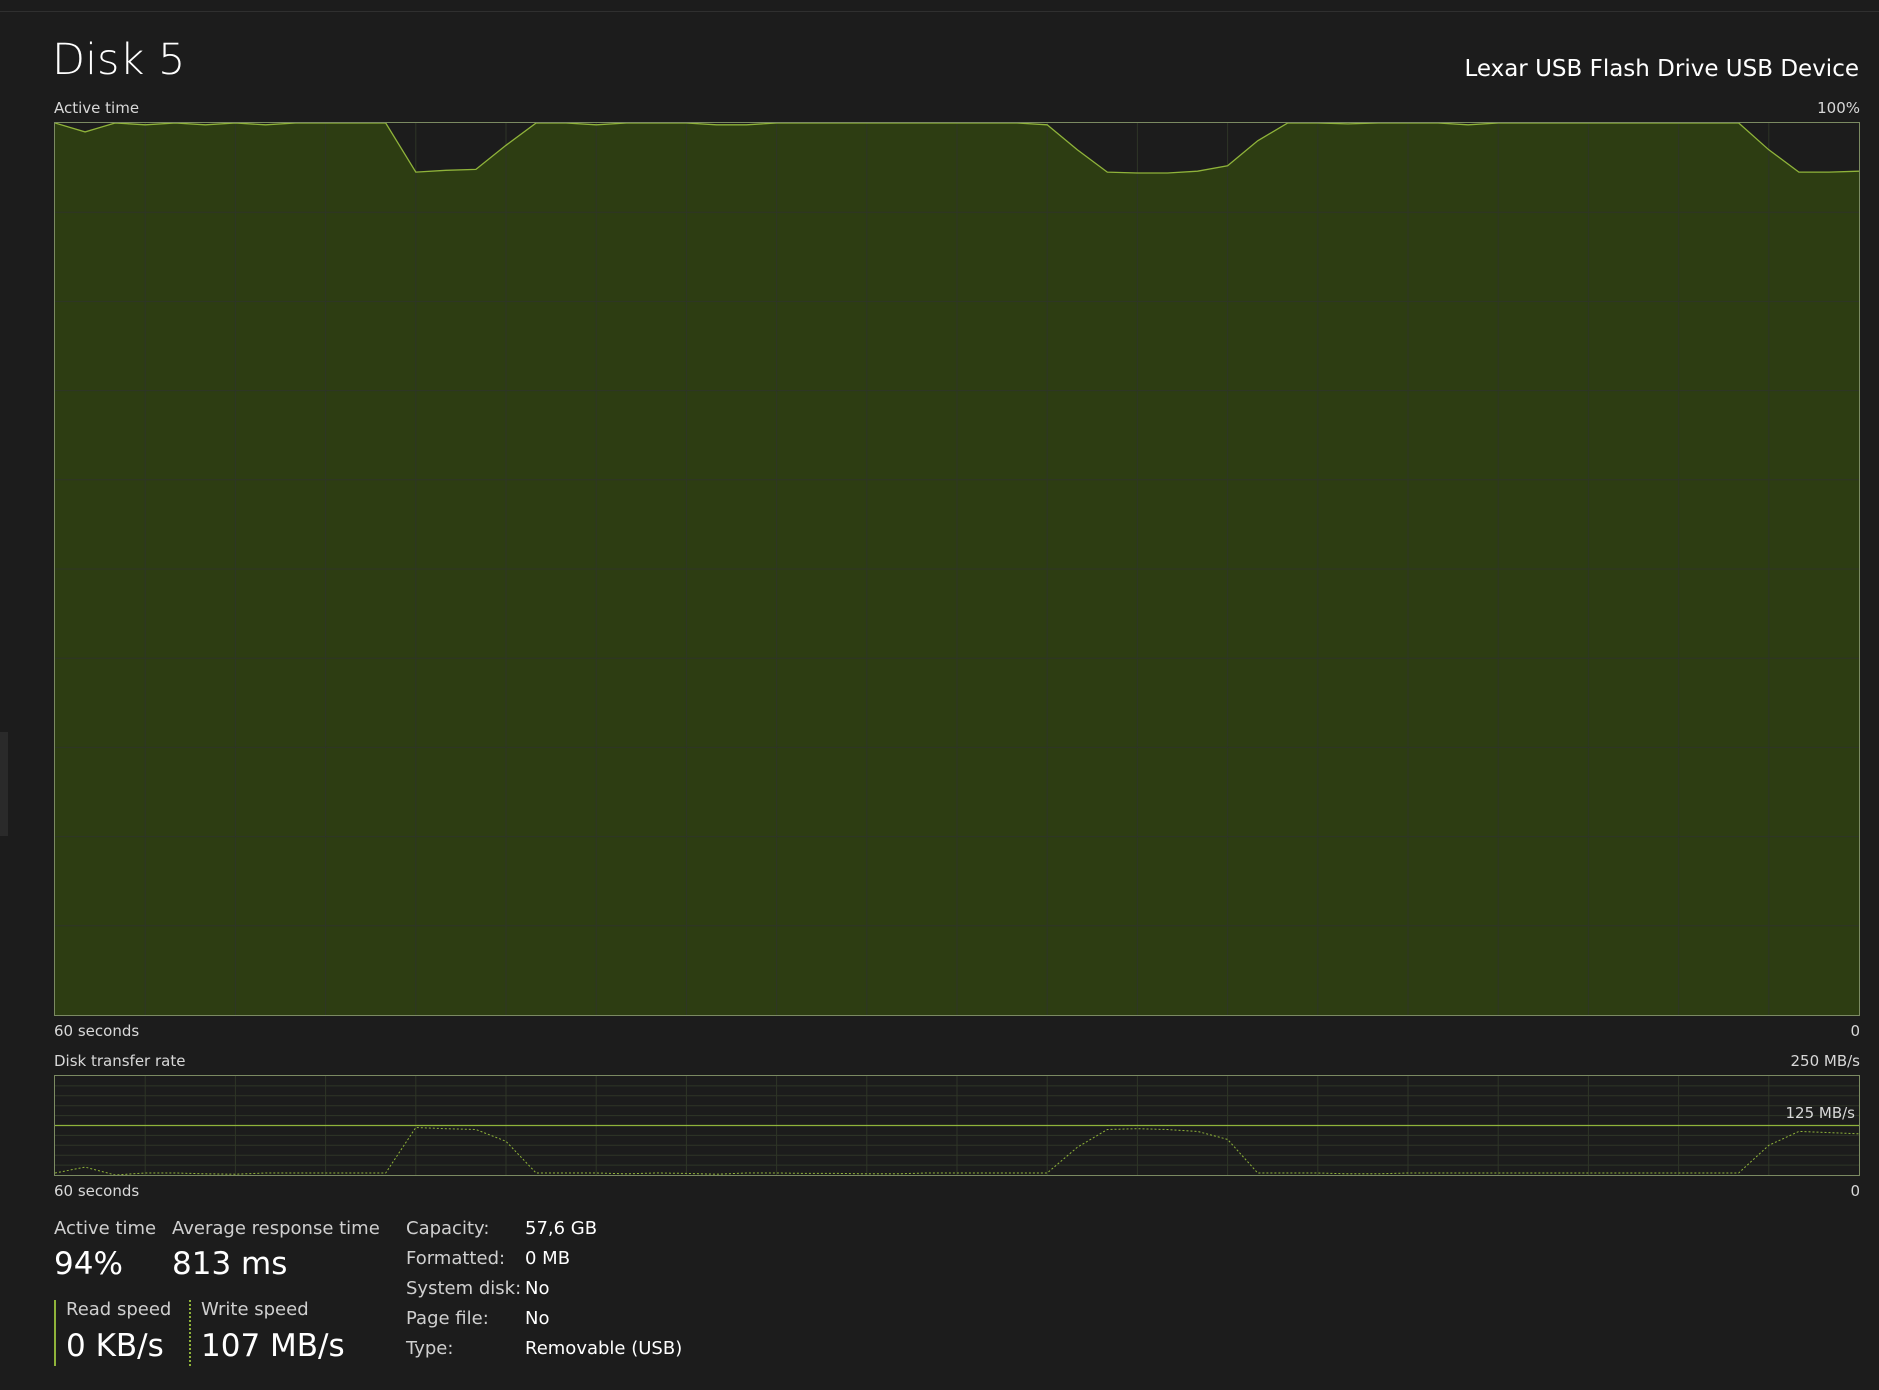  I want to click on transfer-rate-chart: 125 MB/s, so click(957, 1125).